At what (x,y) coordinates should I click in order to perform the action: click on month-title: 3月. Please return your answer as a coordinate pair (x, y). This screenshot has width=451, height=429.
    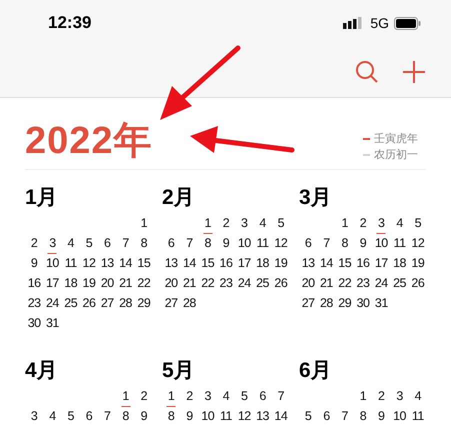
    Looking at the image, I should click on (315, 198).